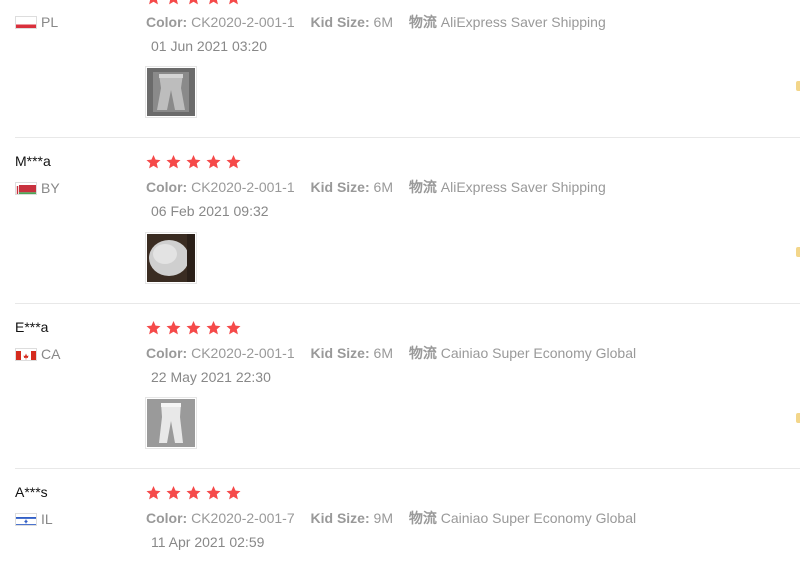  What do you see at coordinates (32, 327) in the screenshot?
I see `reviewer-name: E***a` at bounding box center [32, 327].